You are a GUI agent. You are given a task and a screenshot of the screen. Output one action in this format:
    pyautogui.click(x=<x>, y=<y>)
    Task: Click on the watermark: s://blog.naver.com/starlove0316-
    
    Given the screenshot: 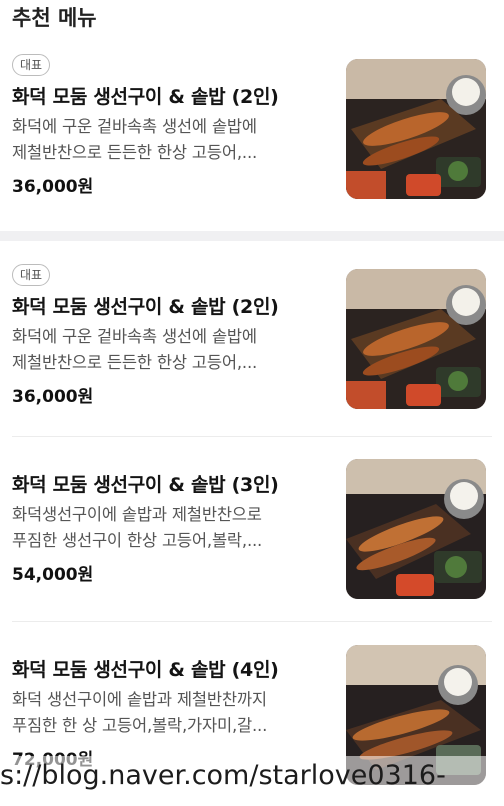 What is the action you would take?
    pyautogui.click(x=252, y=776)
    